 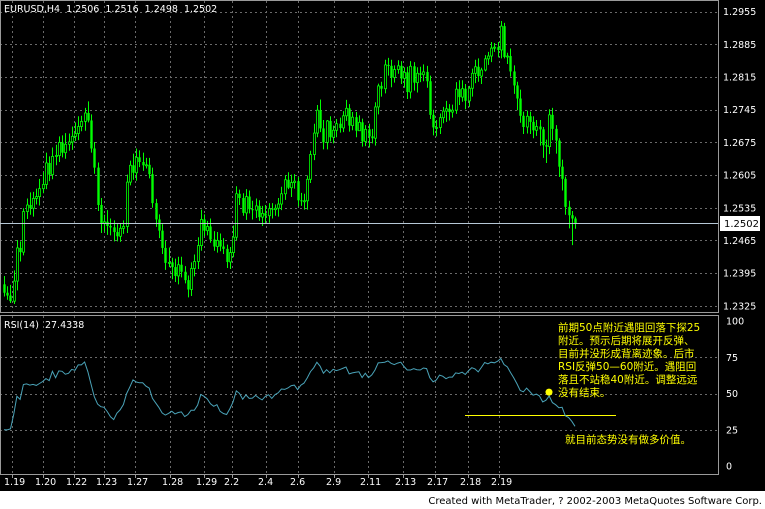 What do you see at coordinates (739, 12) in the screenshot?
I see `price-tick-label: 1.2955` at bounding box center [739, 12].